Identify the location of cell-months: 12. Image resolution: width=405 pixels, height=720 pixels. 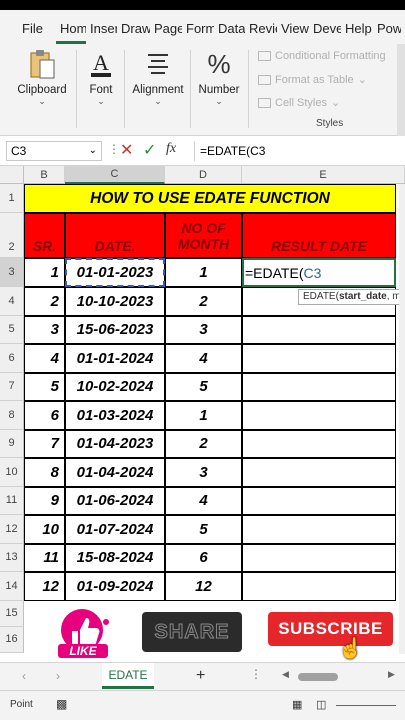
(203, 586).